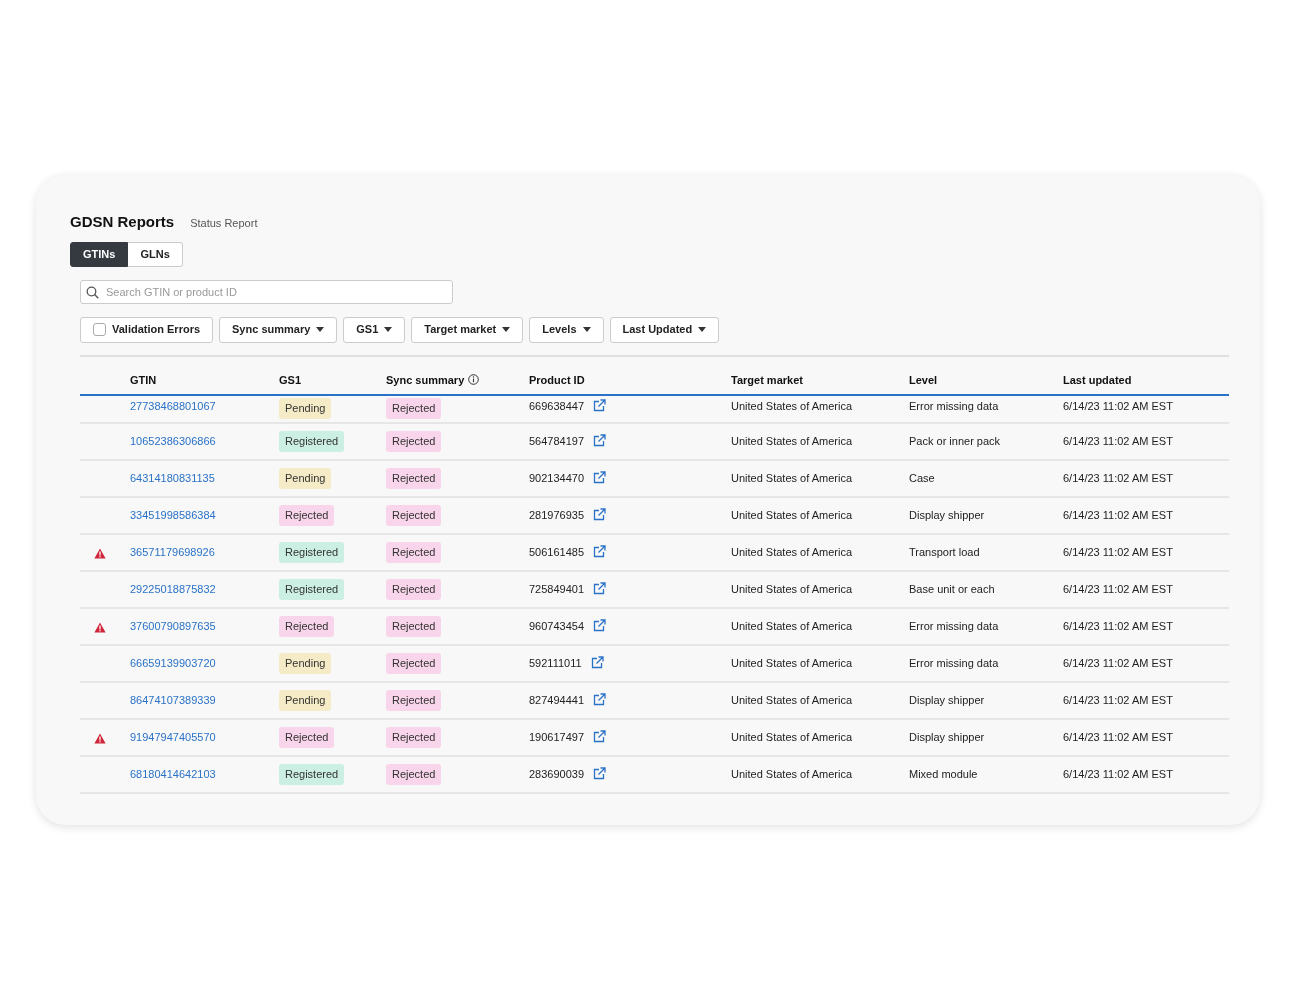 This screenshot has width=1300, height=1000. I want to click on gtin-link: 86474107389339, so click(173, 700).